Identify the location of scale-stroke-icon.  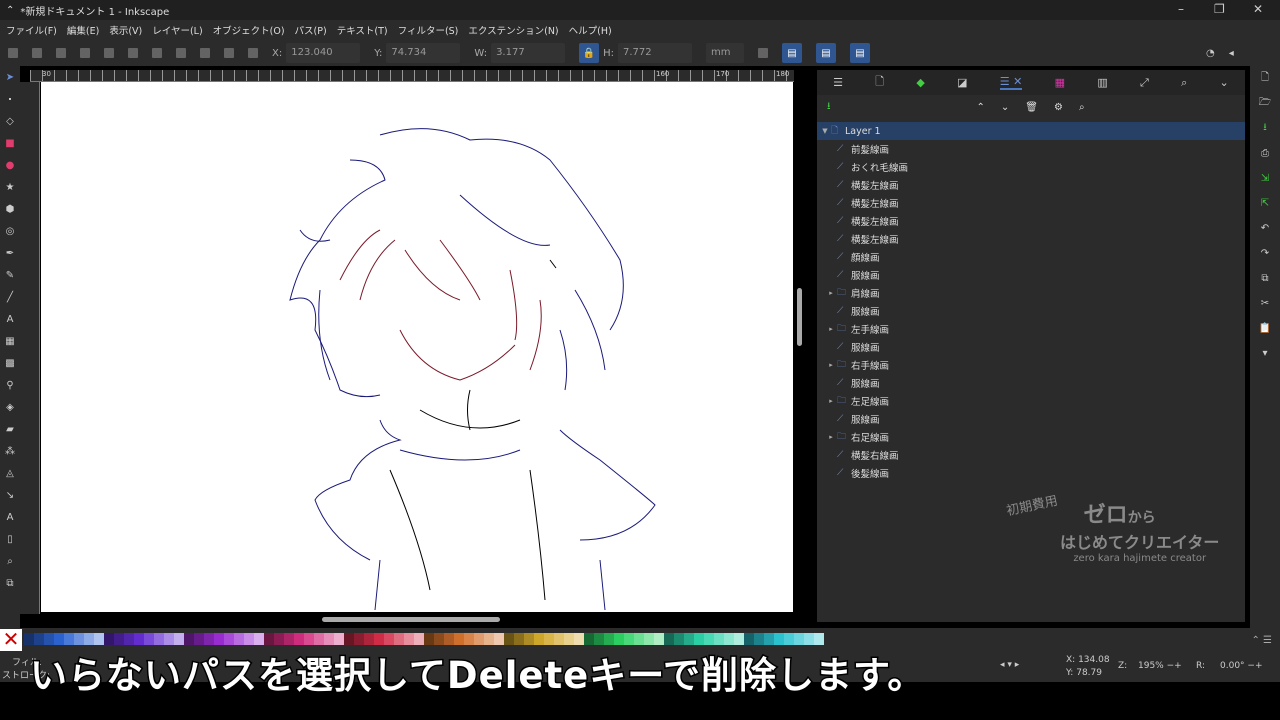
(762, 53).